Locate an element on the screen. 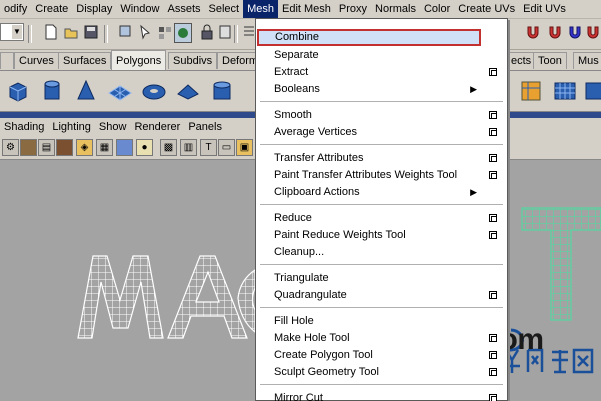  mesh-menu-make-hole-tool: Make Hole Tool is located at coordinates (381, 338).